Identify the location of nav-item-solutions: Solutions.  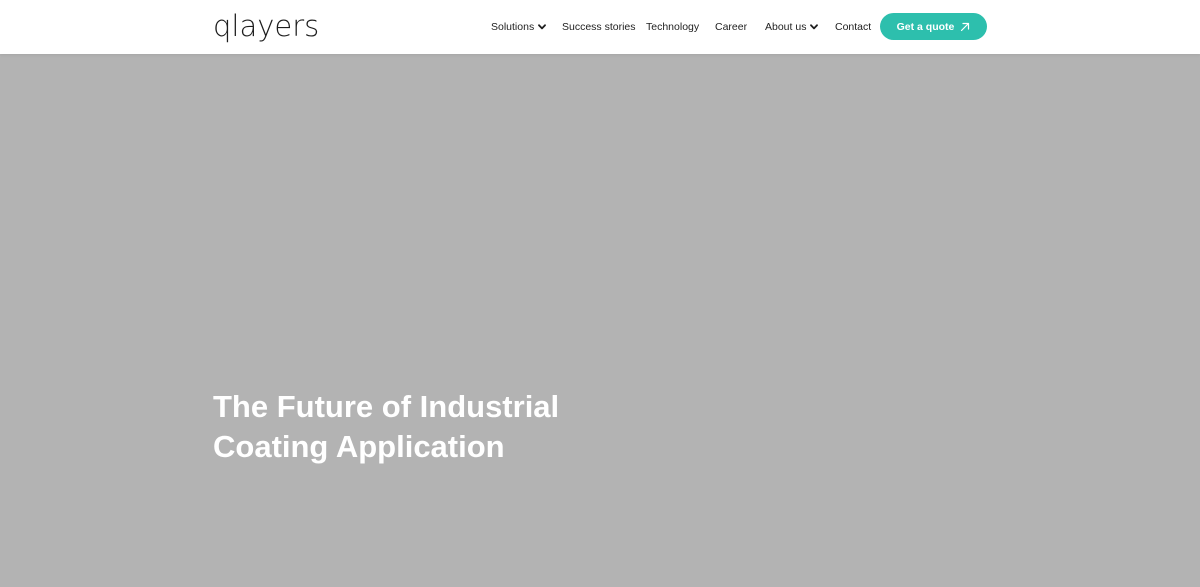
(526, 27).